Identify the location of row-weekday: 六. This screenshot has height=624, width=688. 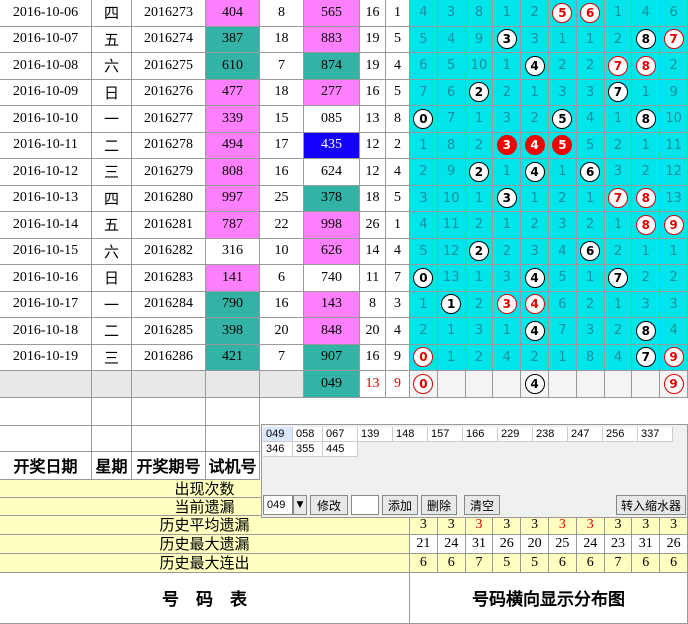
(112, 251).